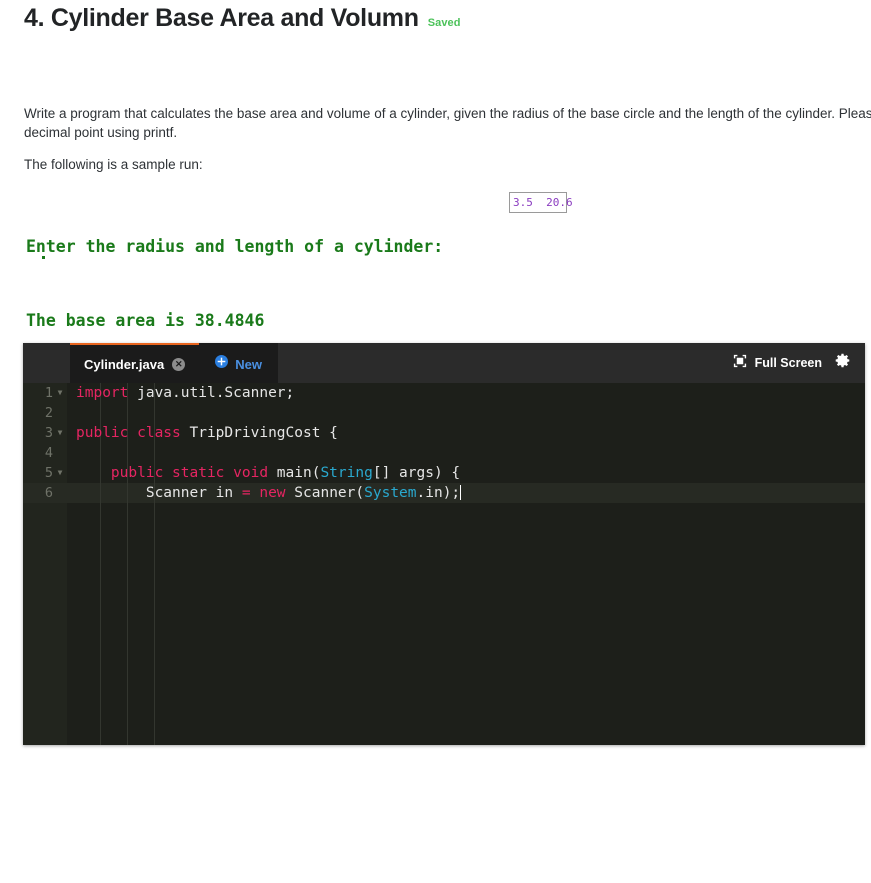  I want to click on editor-toolbar-right: Full Screen, so click(792, 363).